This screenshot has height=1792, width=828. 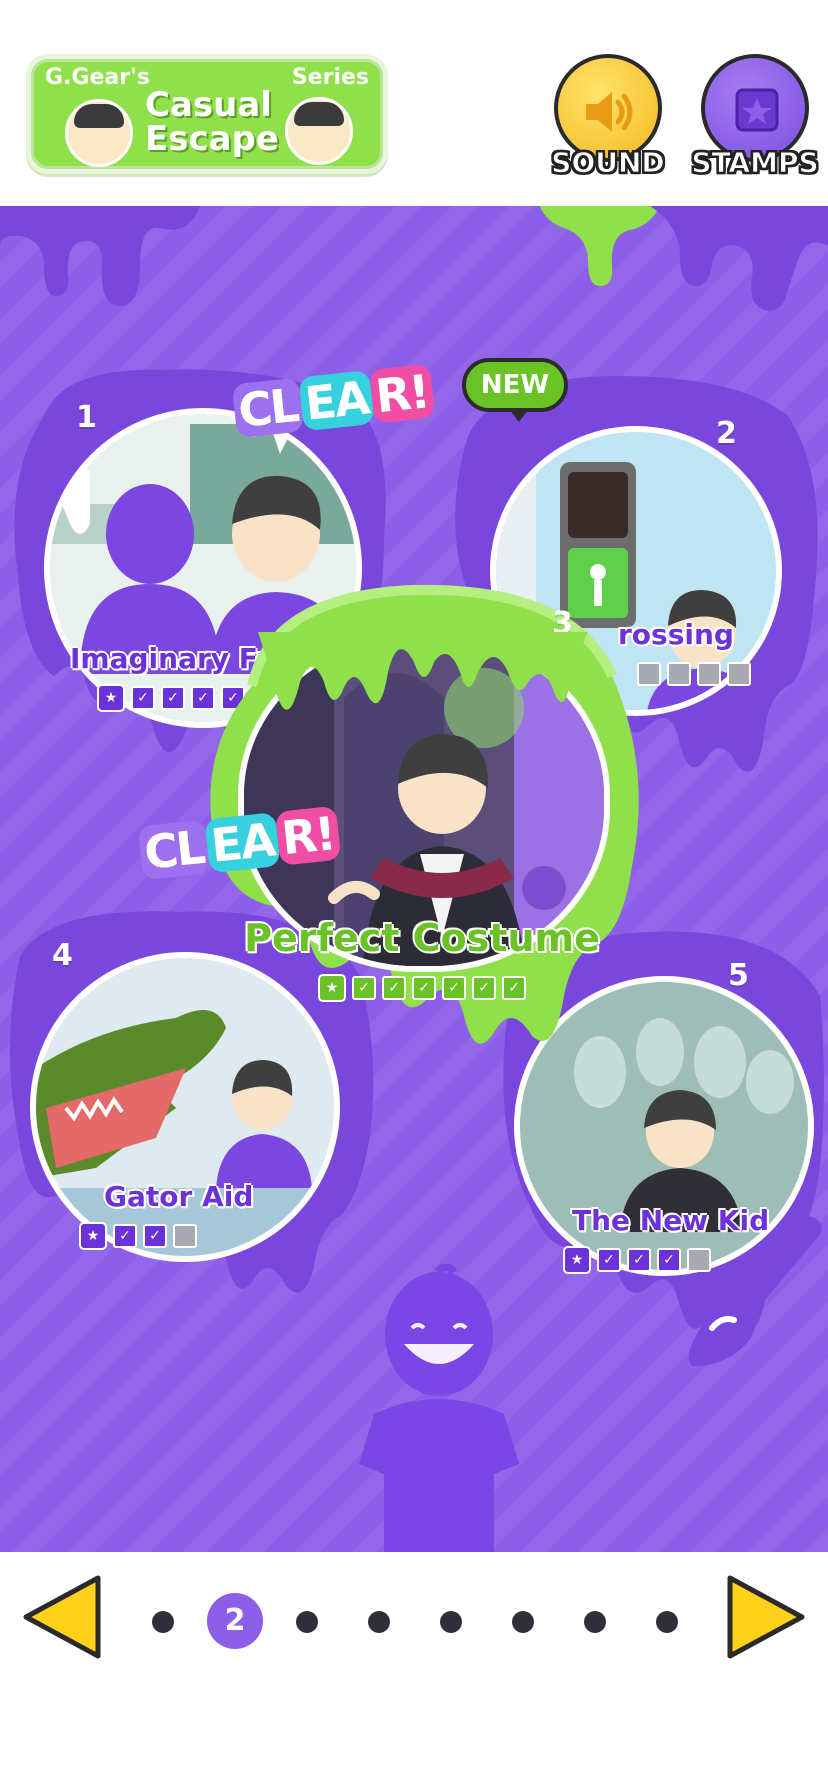 What do you see at coordinates (62, 955) in the screenshot?
I see `level-number: 4` at bounding box center [62, 955].